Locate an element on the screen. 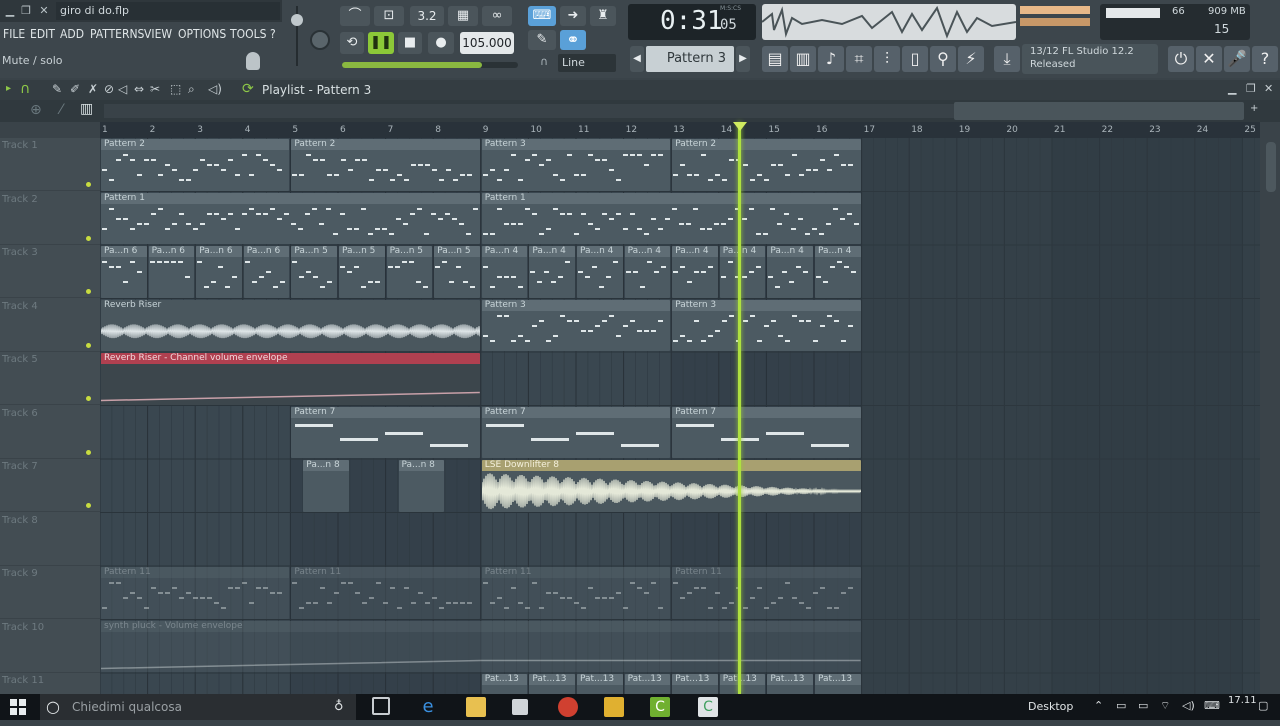 The width and height of the screenshot is (1280, 726). browser-icon: ⌗ is located at coordinates (859, 59).